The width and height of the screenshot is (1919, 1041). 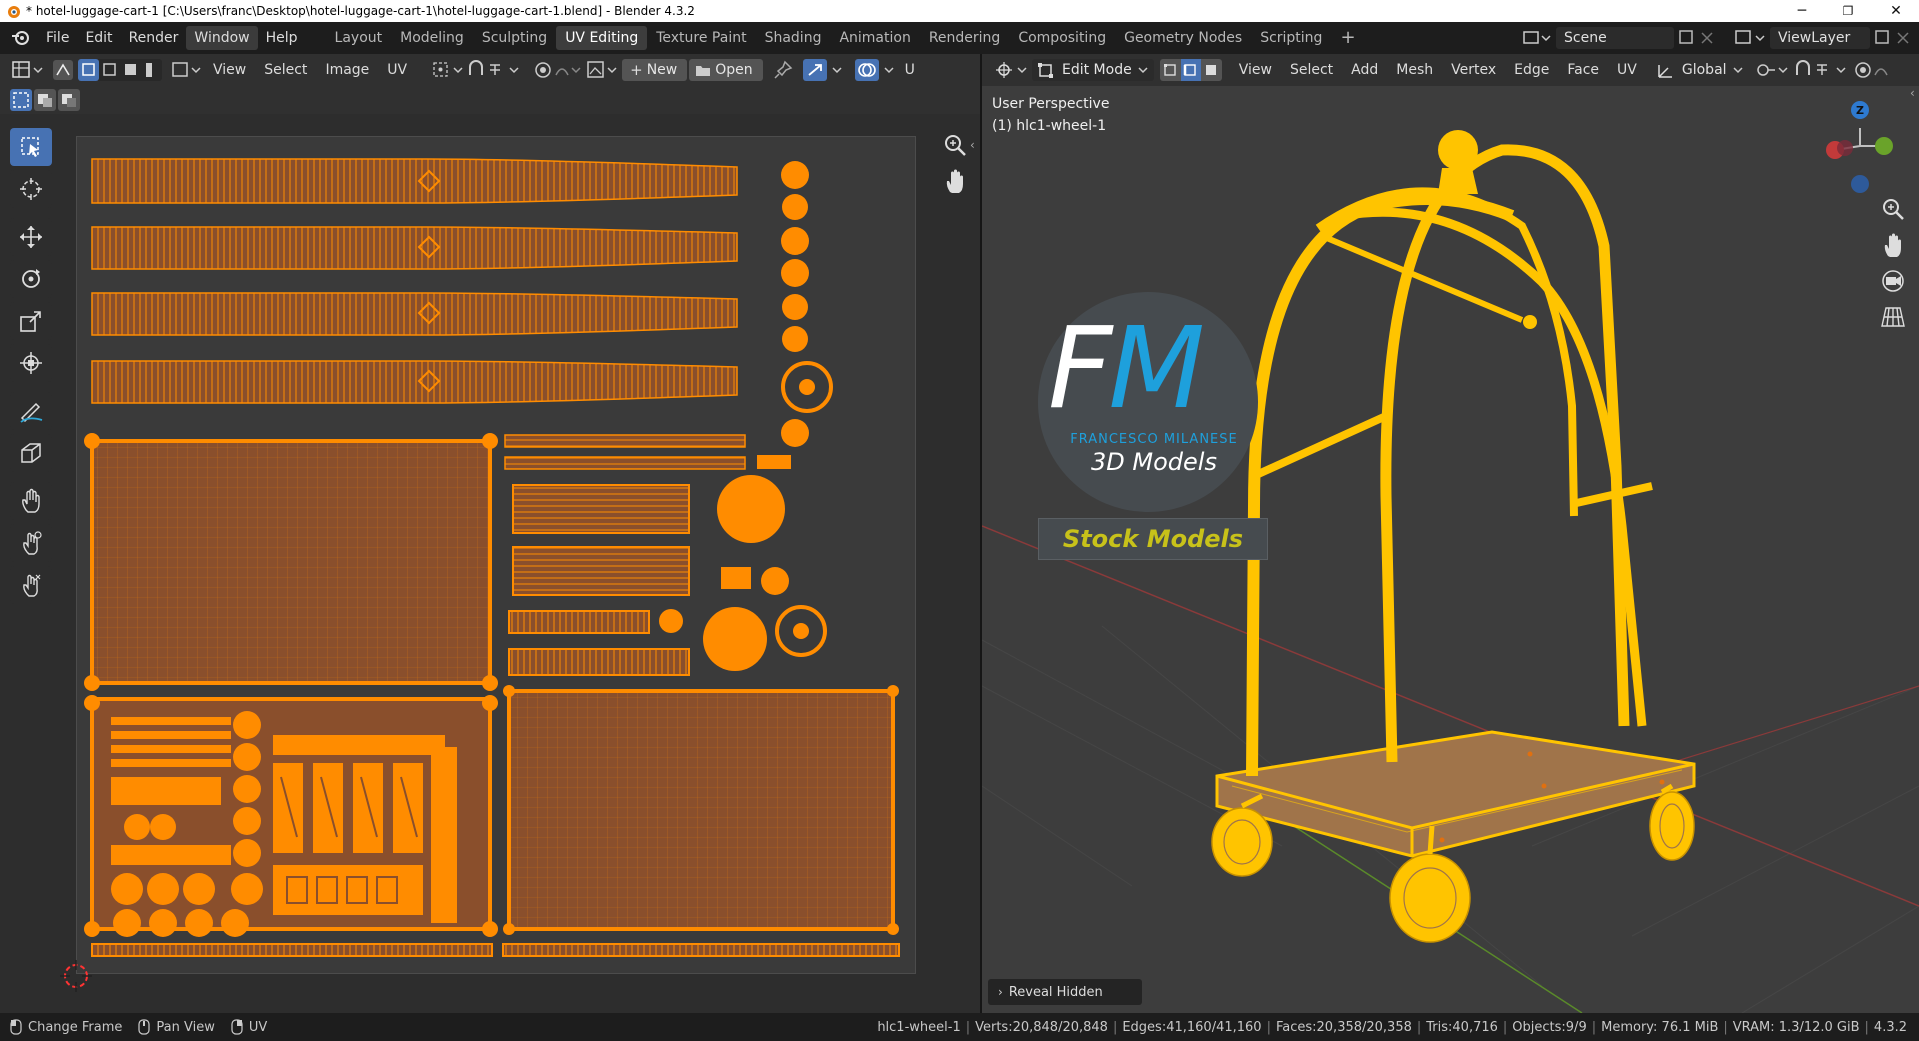 What do you see at coordinates (1893, 281) in the screenshot?
I see `camera-view-icon` at bounding box center [1893, 281].